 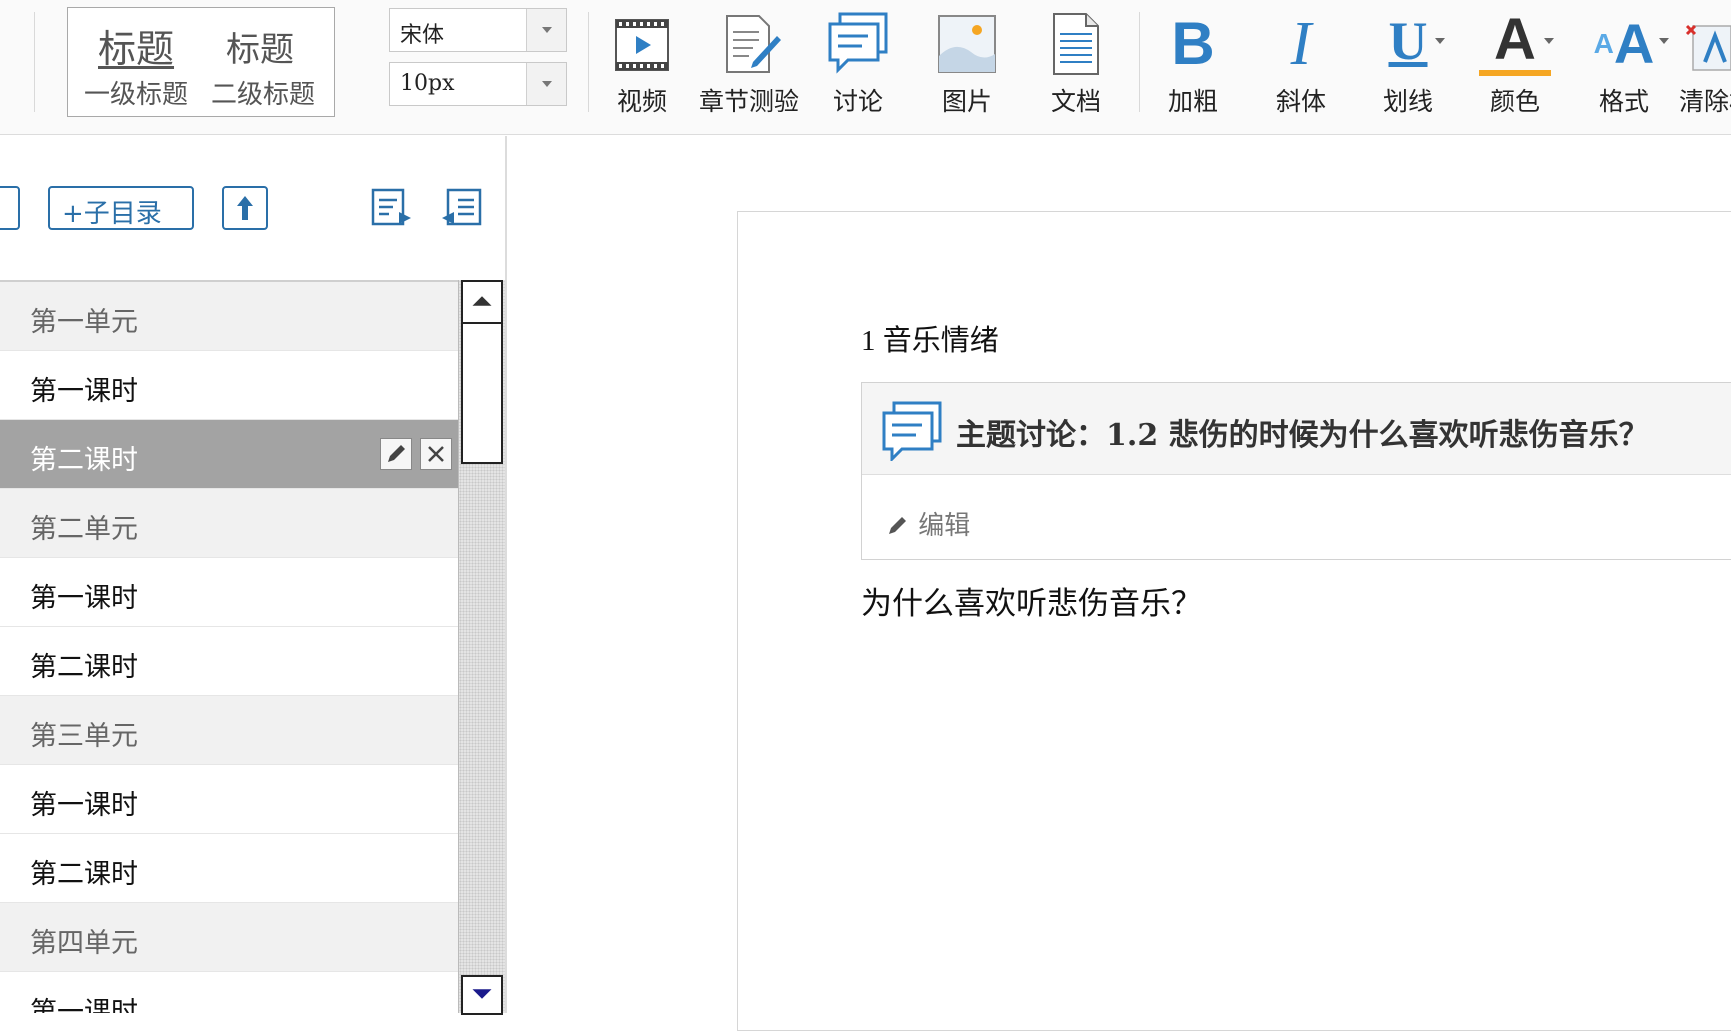 What do you see at coordinates (1514, 101) in the screenshot?
I see `font-color-label: 颜色` at bounding box center [1514, 101].